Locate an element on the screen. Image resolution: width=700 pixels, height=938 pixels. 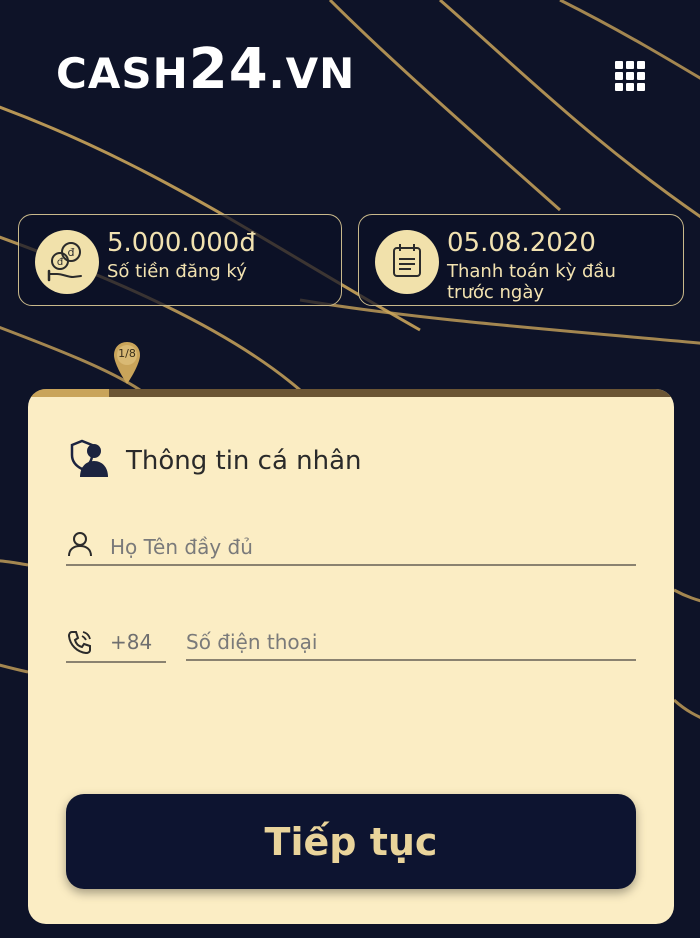
cash24-logo: CASH24.VN is located at coordinates (205, 72).